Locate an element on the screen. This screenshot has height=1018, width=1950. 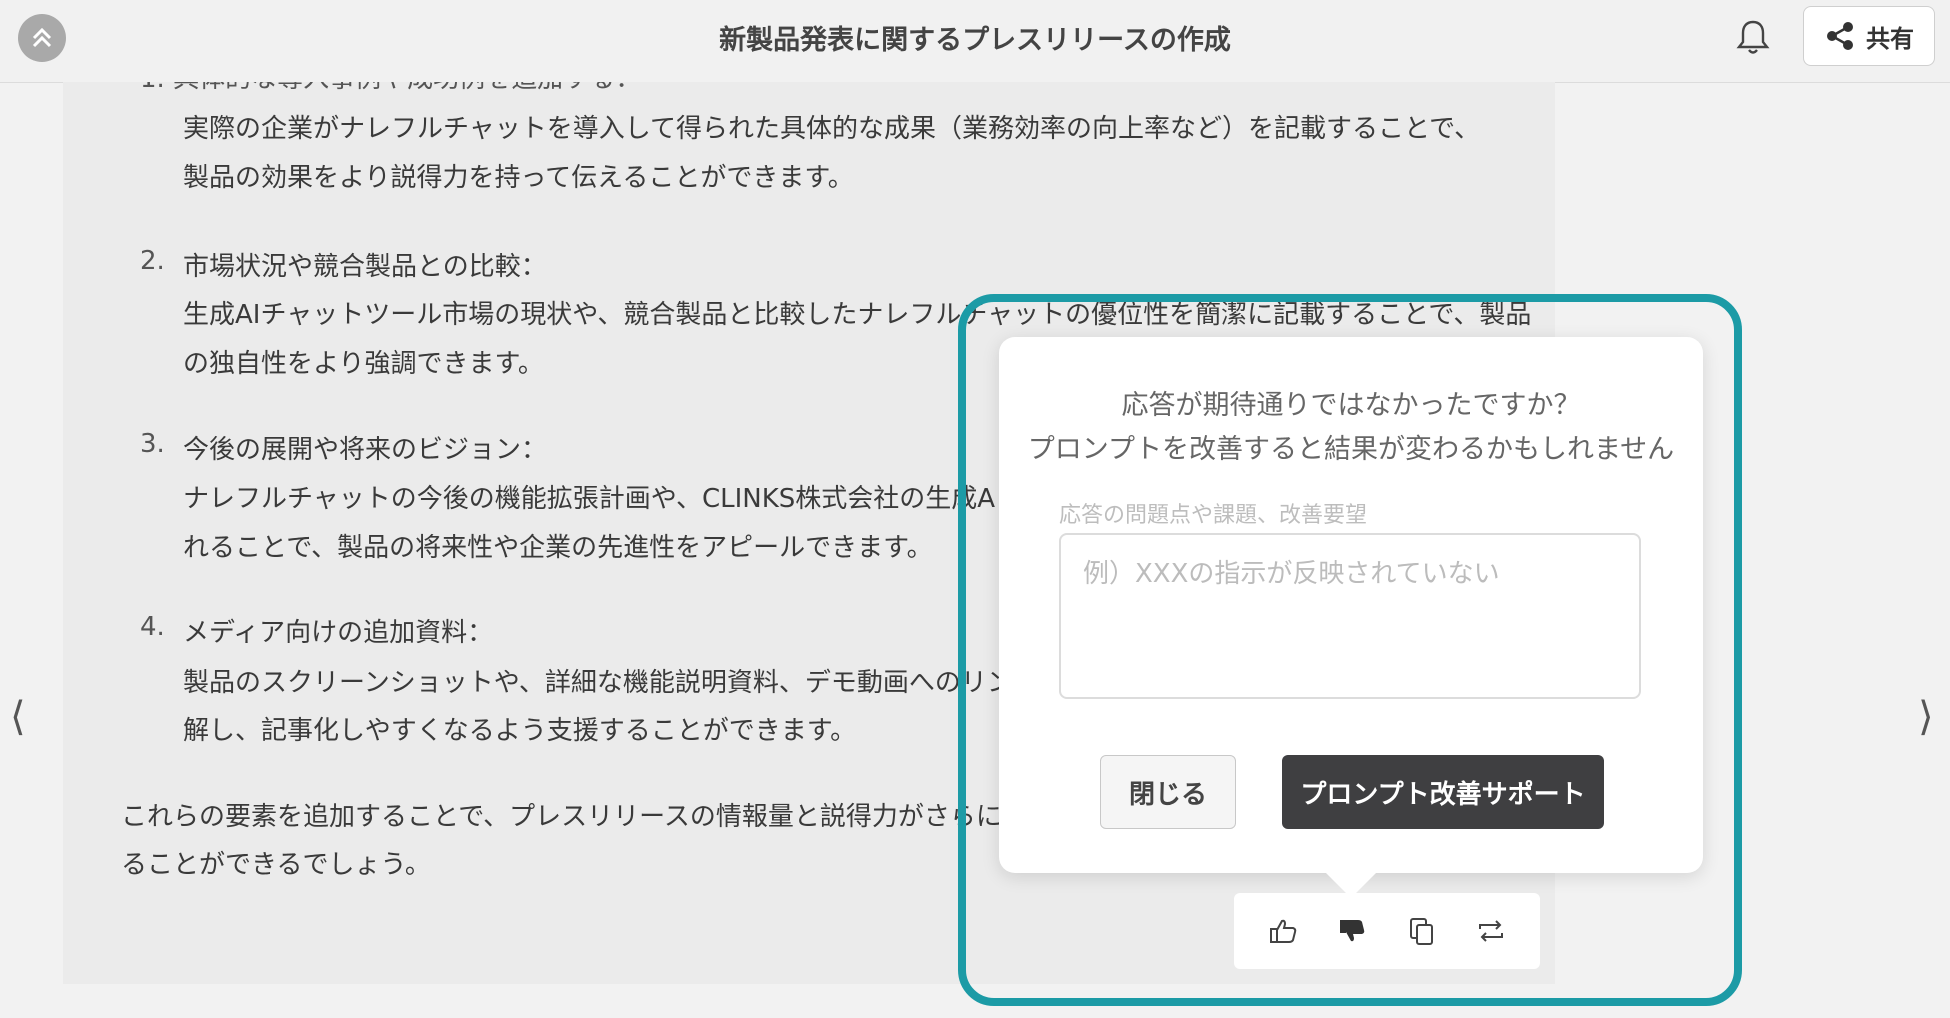
share-icon is located at coordinates (1840, 36).